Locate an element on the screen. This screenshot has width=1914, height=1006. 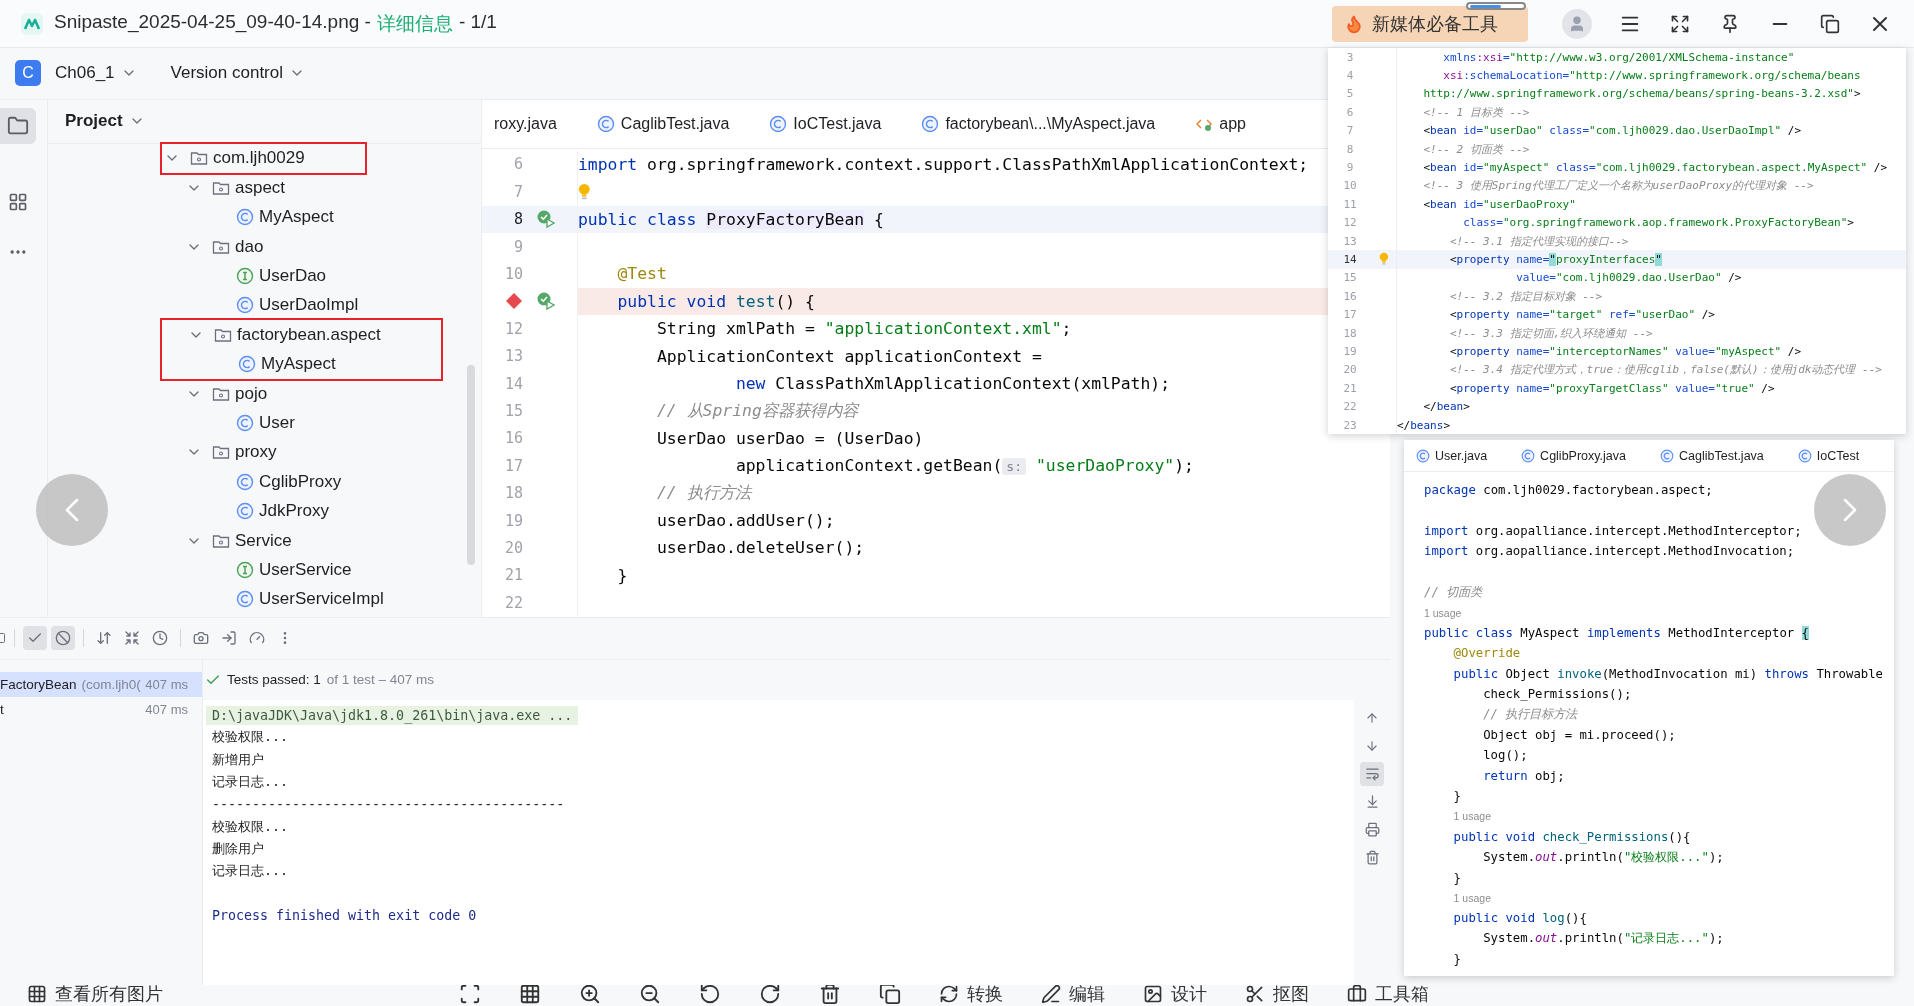
wrap-icon is located at coordinates (1372, 773).